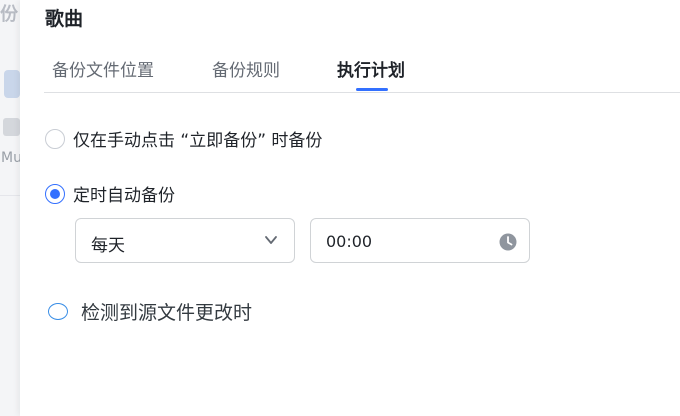  What do you see at coordinates (64, 19) in the screenshot?
I see `dialog-title: 歌曲` at bounding box center [64, 19].